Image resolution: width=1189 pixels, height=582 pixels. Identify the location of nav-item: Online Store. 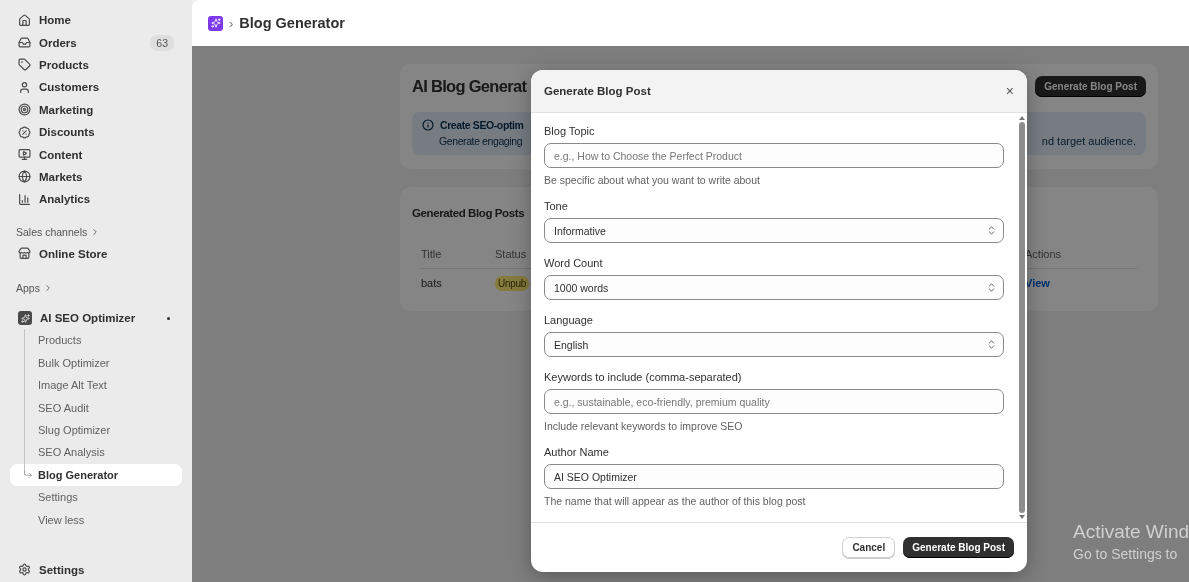
(96, 253).